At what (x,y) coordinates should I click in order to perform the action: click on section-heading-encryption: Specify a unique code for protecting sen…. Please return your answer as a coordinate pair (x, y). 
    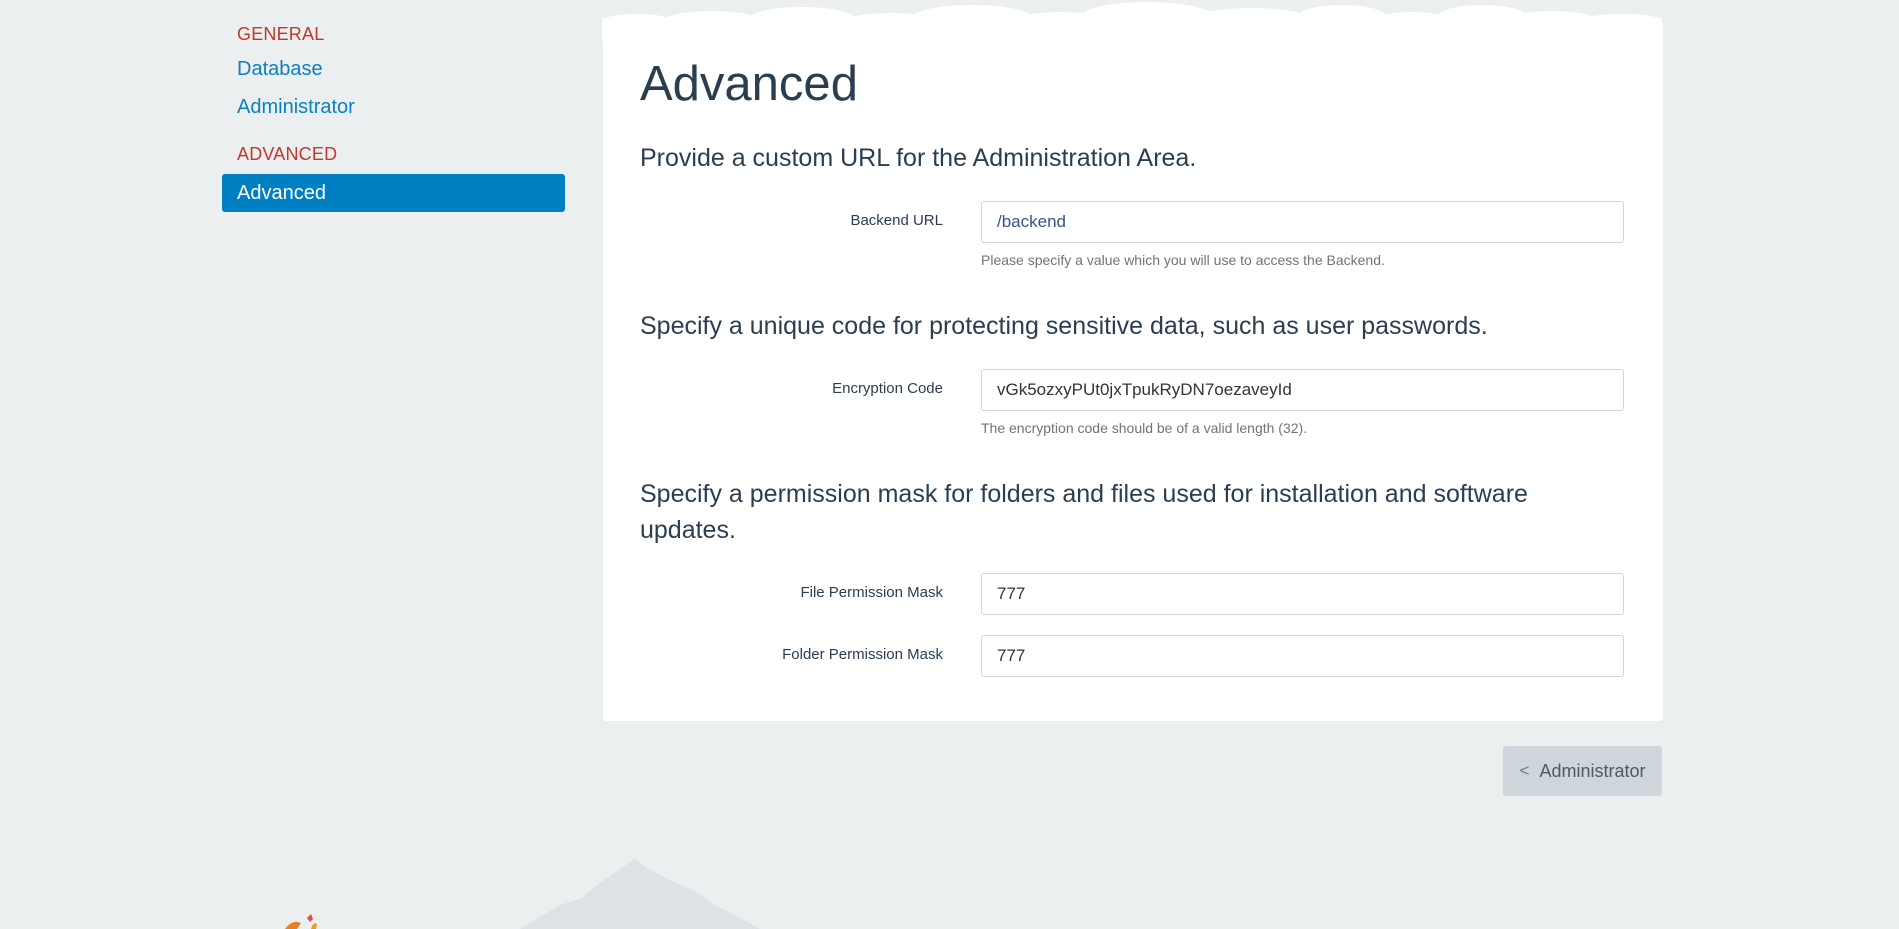
    Looking at the image, I should click on (1064, 326).